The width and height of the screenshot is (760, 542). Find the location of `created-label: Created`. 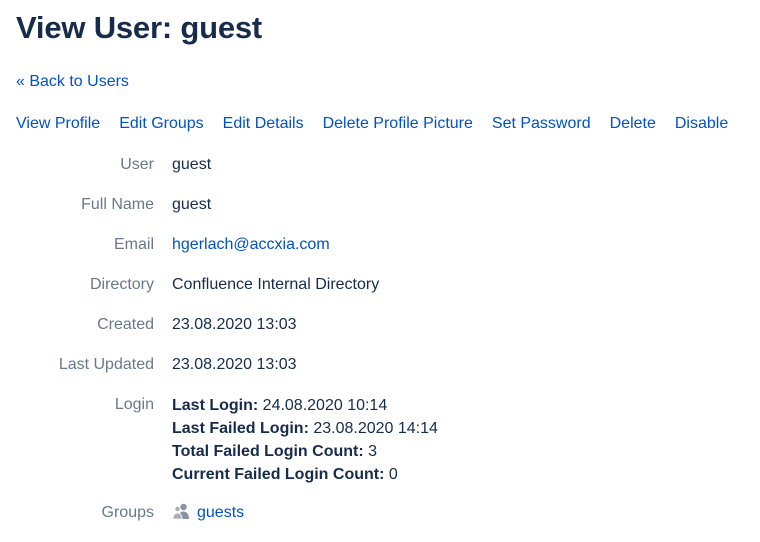

created-label: Created is located at coordinates (125, 324).